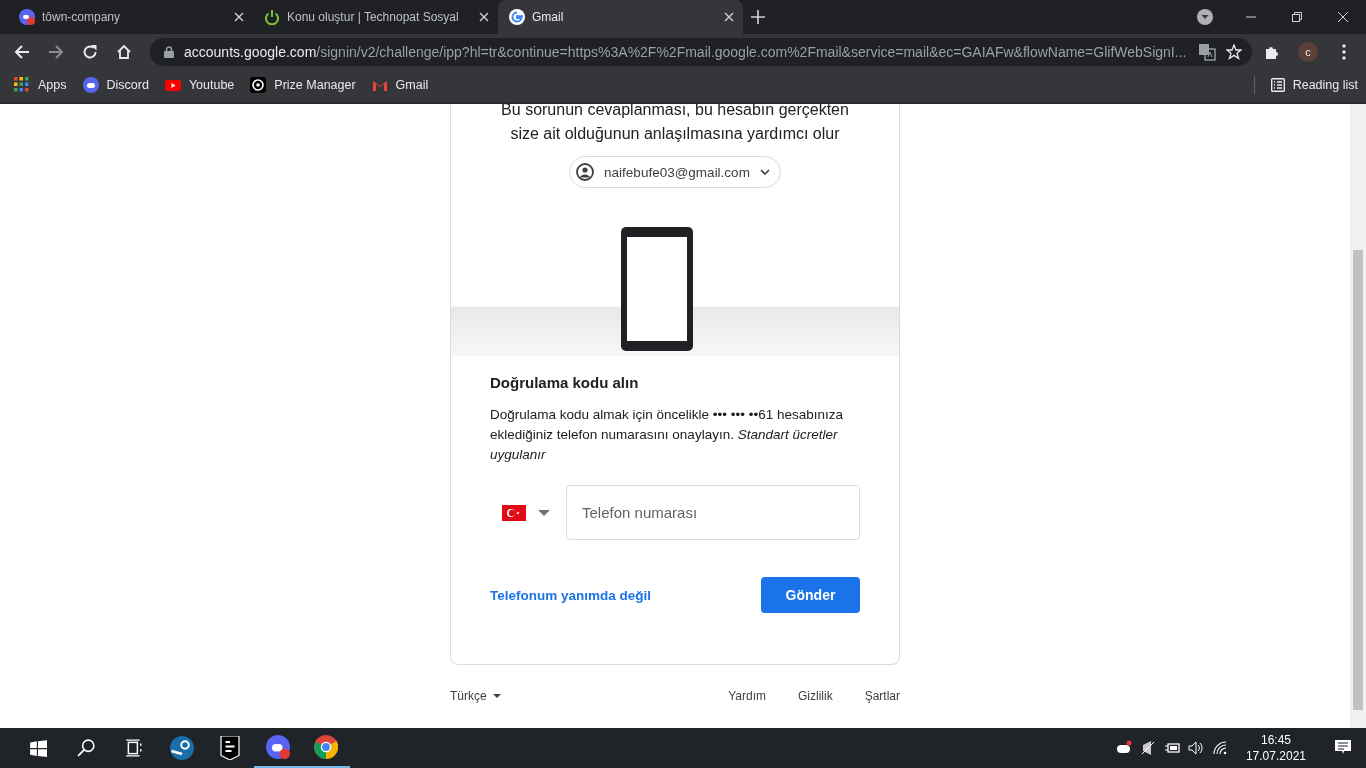 This screenshot has width=1366, height=768. What do you see at coordinates (169, 52) in the screenshot?
I see `lock-icon` at bounding box center [169, 52].